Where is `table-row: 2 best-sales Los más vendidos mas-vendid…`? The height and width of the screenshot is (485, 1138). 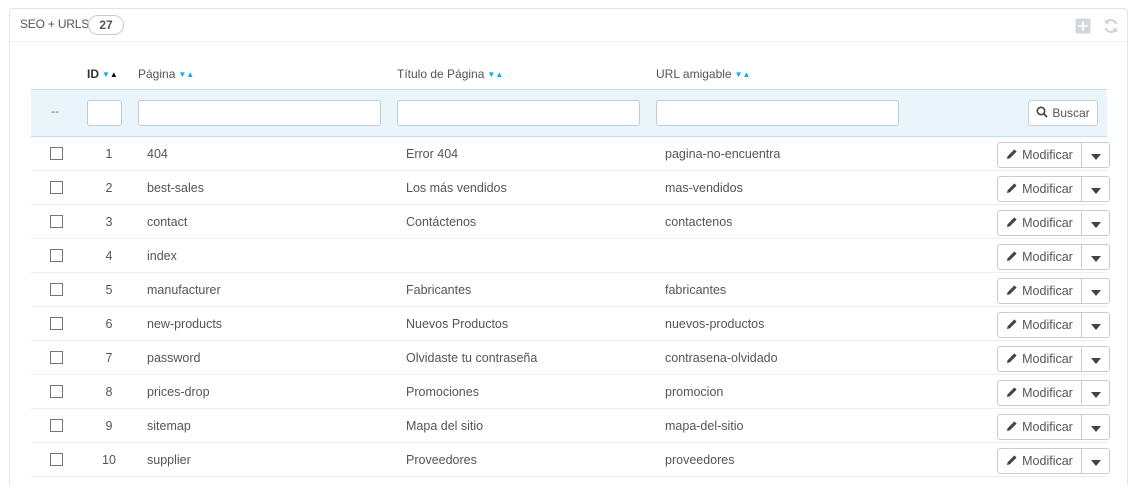
table-row: 2 best-sales Los más vendidos mas-vendid… is located at coordinates (570, 188).